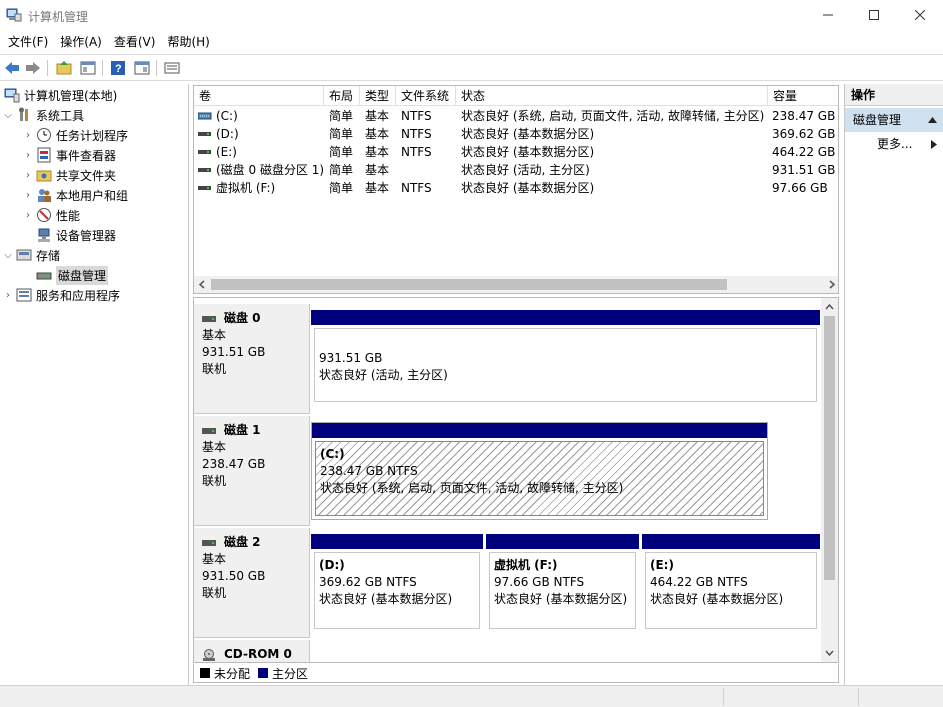  I want to click on tree-label: 存储, so click(48, 255).